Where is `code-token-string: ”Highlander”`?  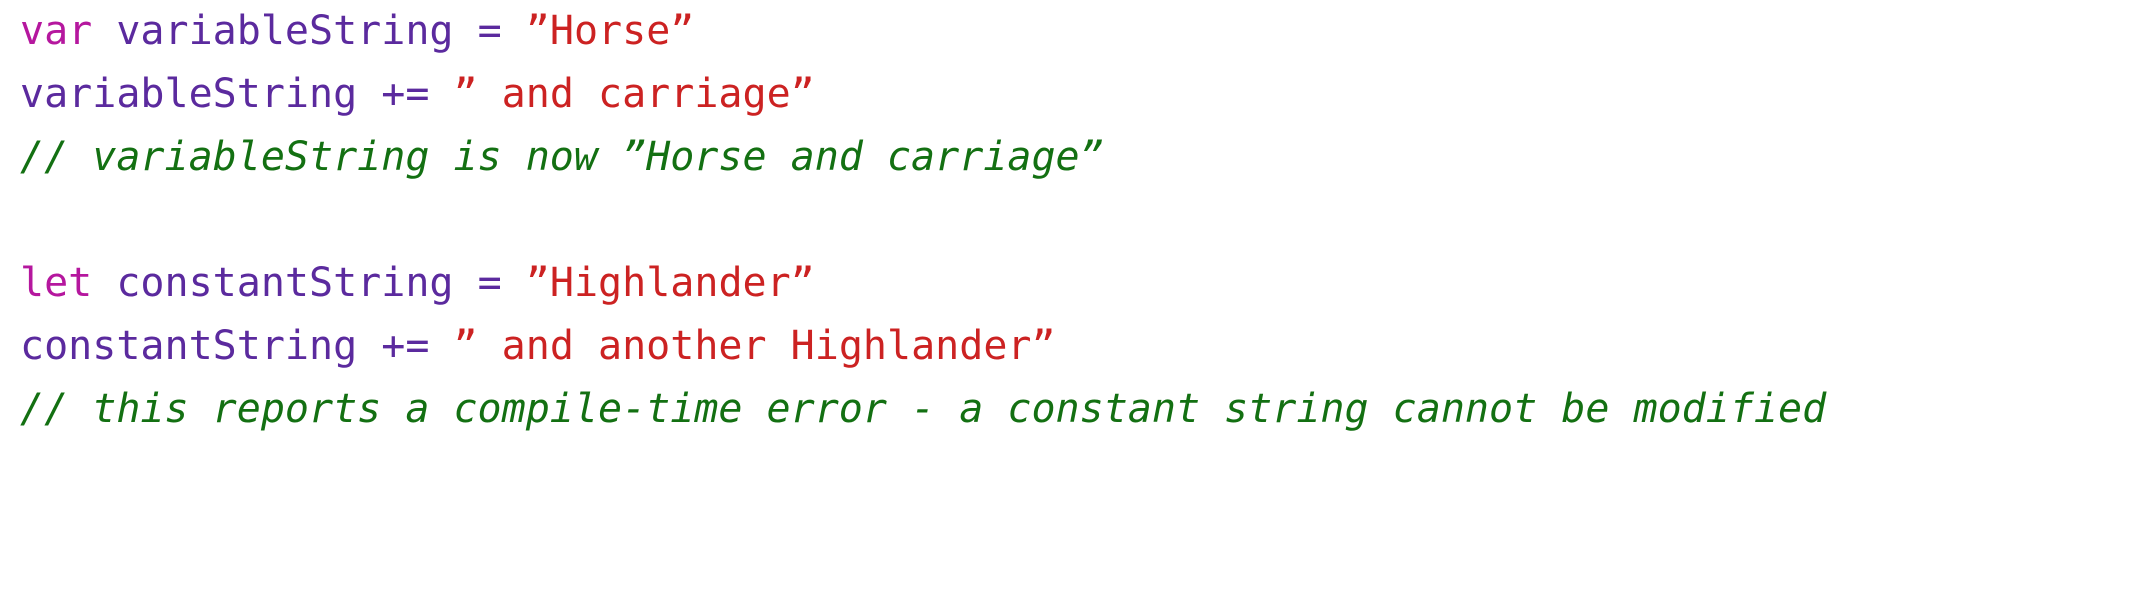 code-token-string: ”Highlander” is located at coordinates (670, 283).